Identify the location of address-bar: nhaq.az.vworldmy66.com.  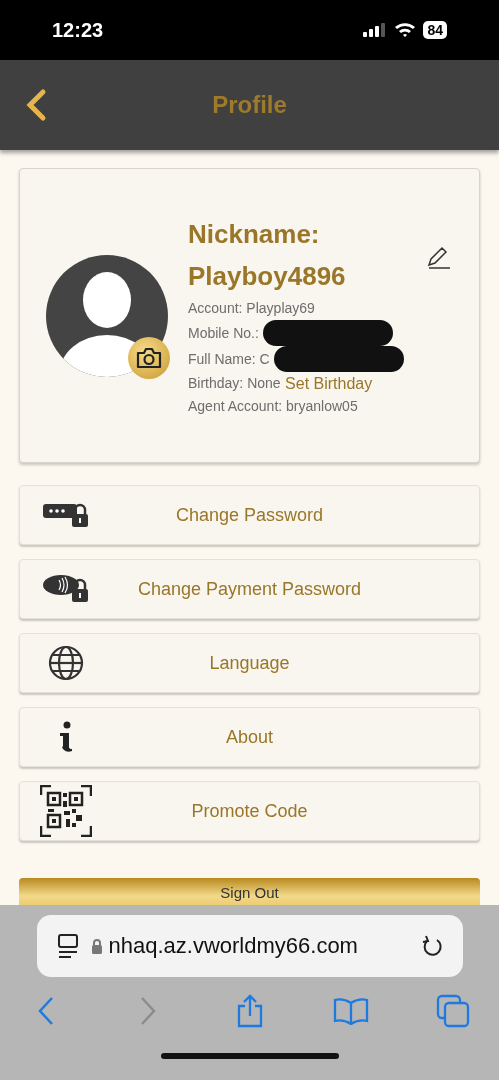
(249, 946).